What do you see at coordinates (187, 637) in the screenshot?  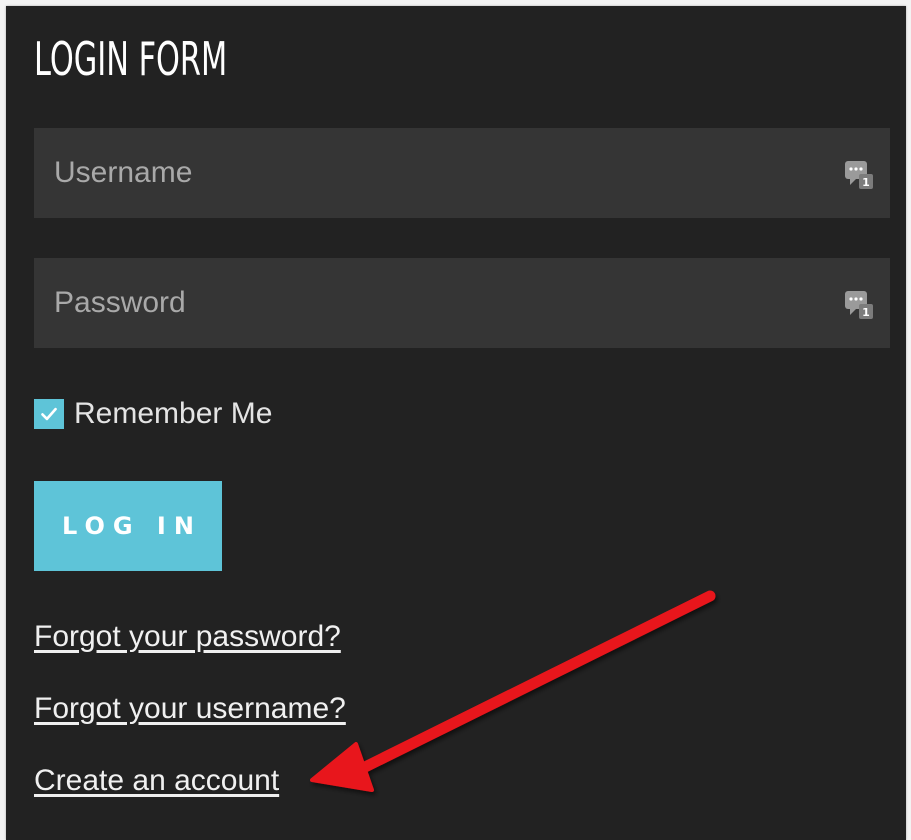 I see `forgot-password-link: Forgot your password?` at bounding box center [187, 637].